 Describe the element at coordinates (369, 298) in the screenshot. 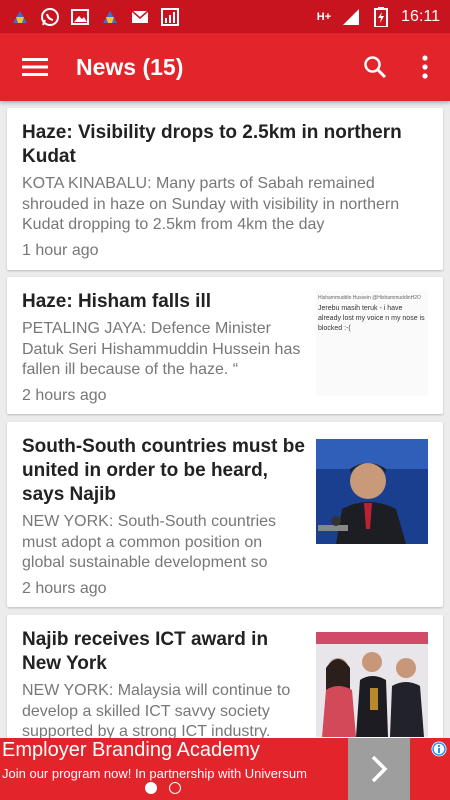

I see `tweet-user: Hishammuddin Hussein @HishammuddinH2O` at that location.